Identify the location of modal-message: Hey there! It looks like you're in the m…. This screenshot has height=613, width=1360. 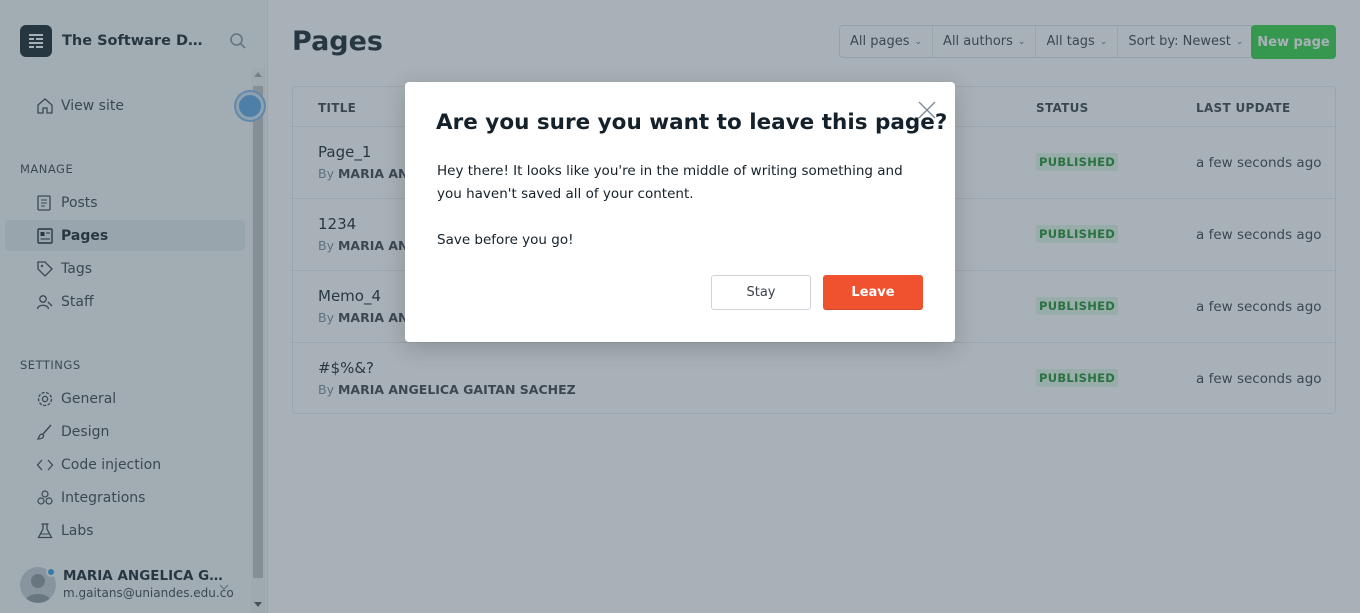
(670, 182).